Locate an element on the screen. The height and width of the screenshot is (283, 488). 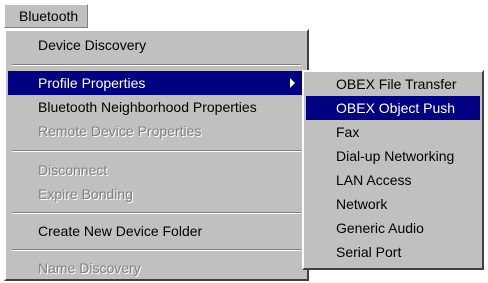
submenu-item-serial-port: Serial Port is located at coordinates (393, 252).